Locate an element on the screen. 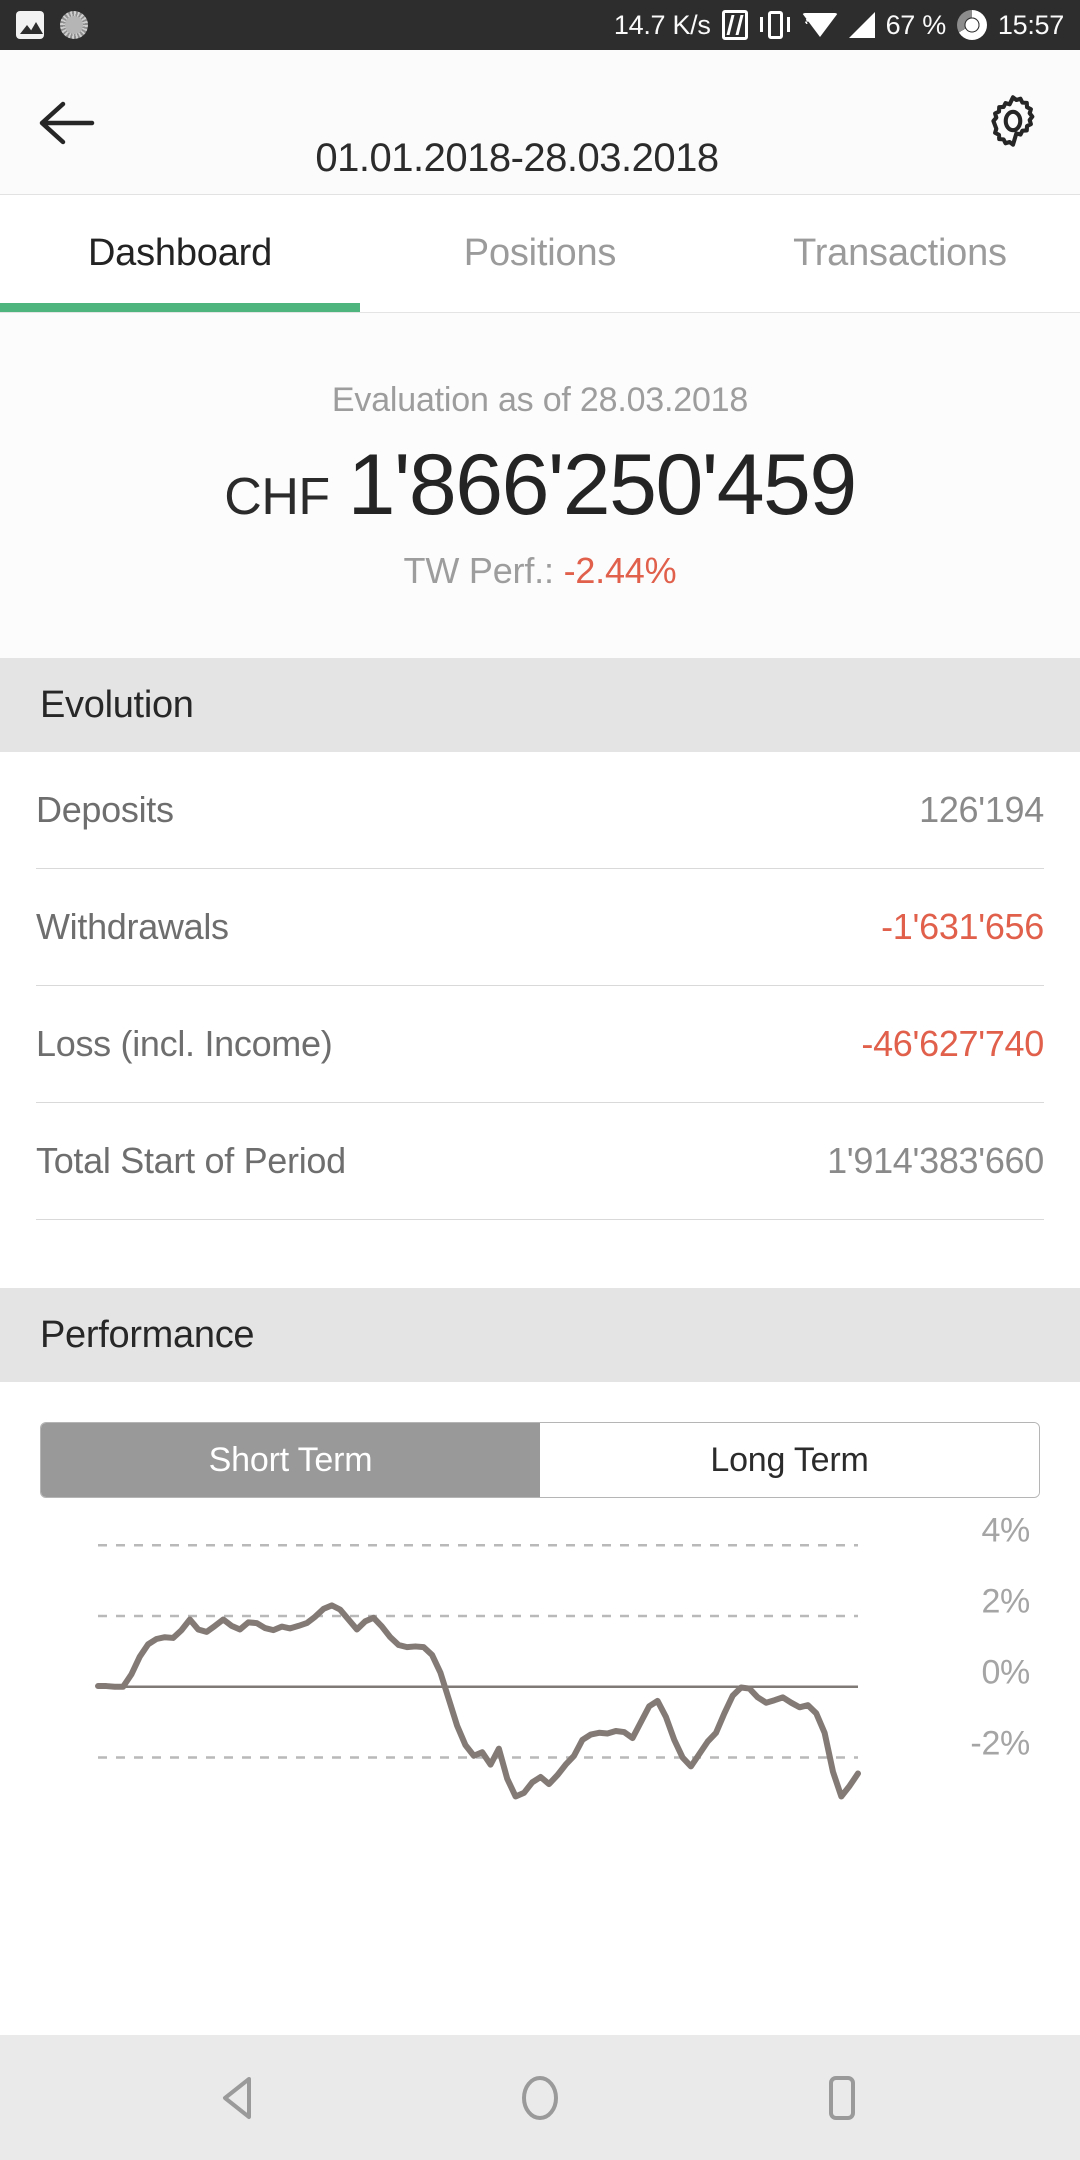 Image resolution: width=1080 pixels, height=2160 pixels. battery-ring-icon is located at coordinates (971, 25).